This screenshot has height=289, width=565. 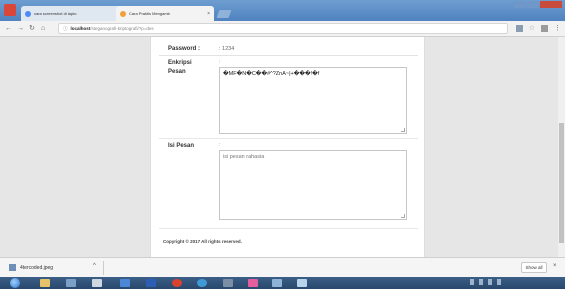 What do you see at coordinates (43, 28) in the screenshot?
I see `home-icon: ⌂` at bounding box center [43, 28].